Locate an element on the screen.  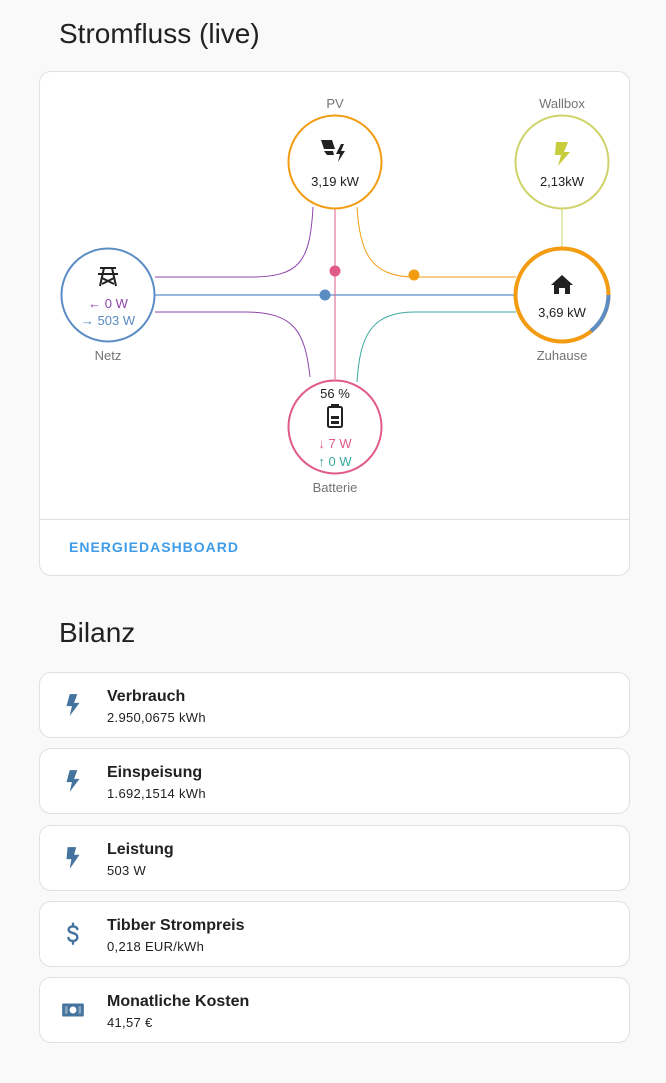
flow-solar-to-grid is located at coordinates (234, 242).